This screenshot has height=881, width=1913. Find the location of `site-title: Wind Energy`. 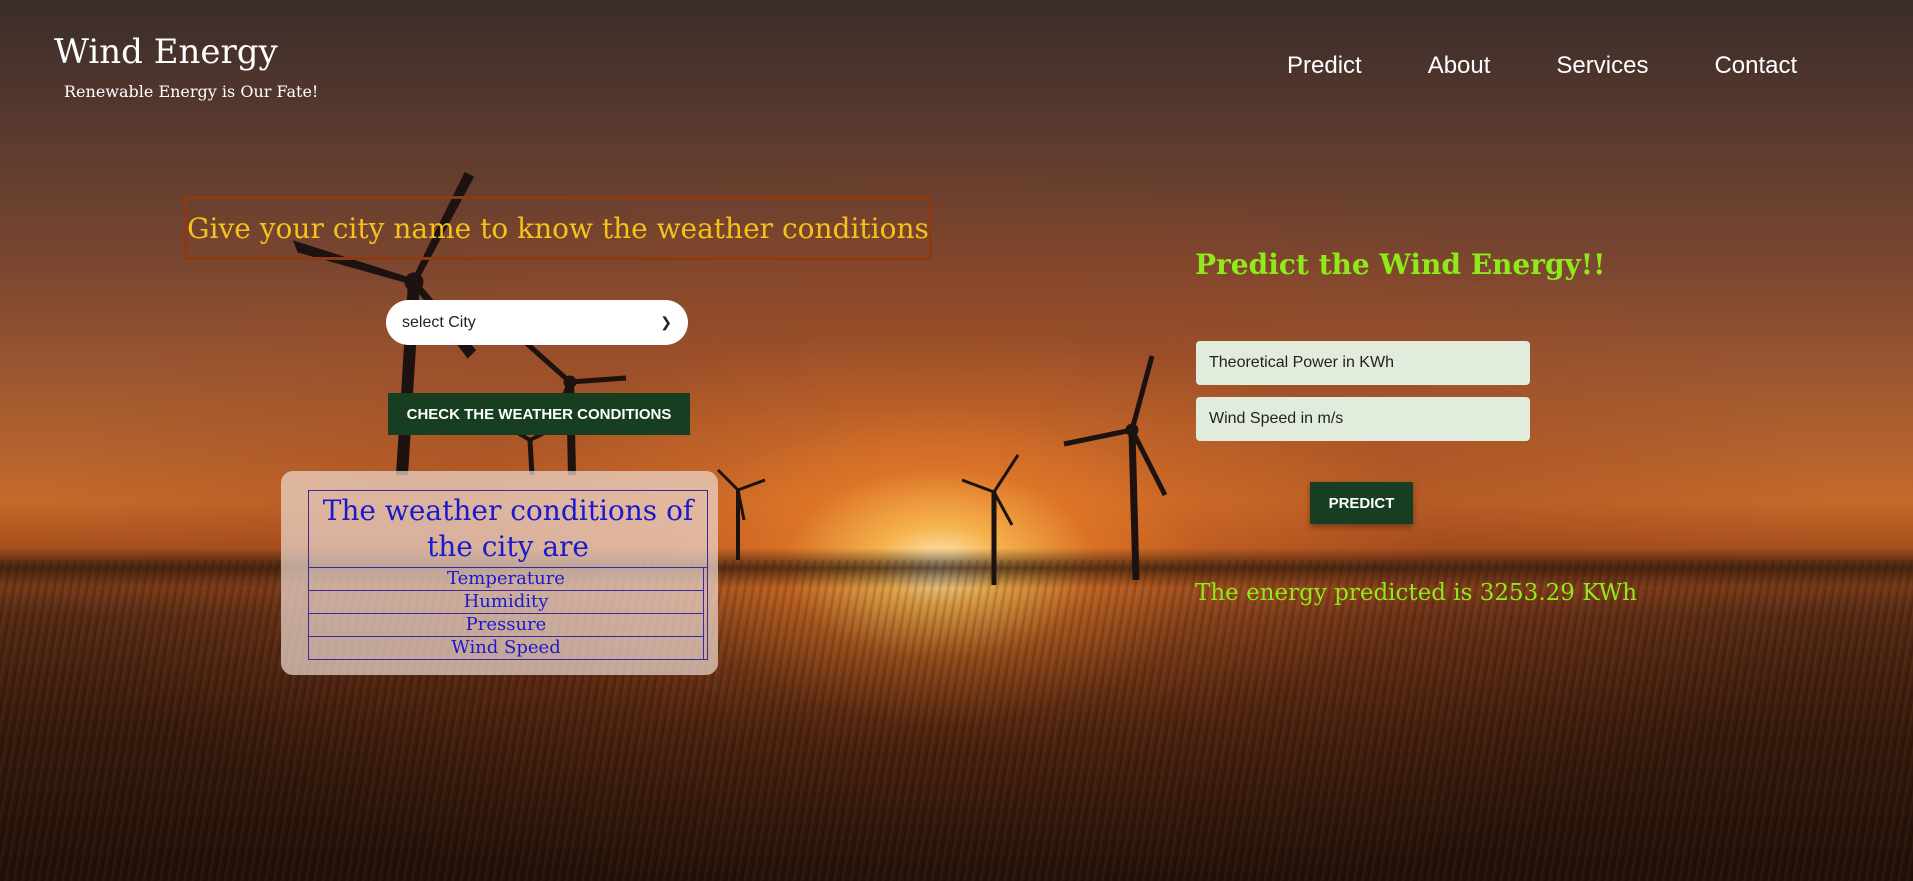

site-title: Wind Energy is located at coordinates (166, 52).